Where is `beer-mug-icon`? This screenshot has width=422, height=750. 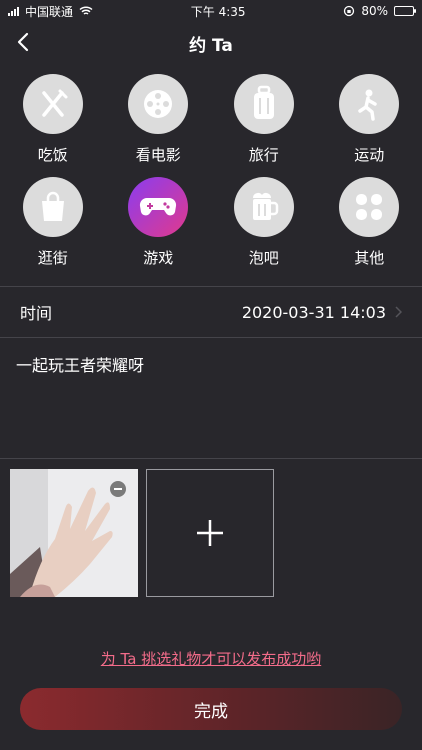 beer-mug-icon is located at coordinates (263, 207).